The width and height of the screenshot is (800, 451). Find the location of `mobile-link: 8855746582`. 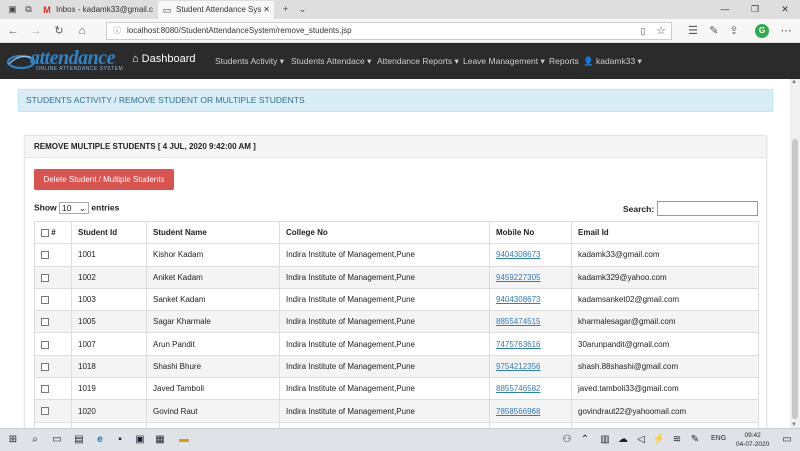

mobile-link: 8855746582 is located at coordinates (518, 388).